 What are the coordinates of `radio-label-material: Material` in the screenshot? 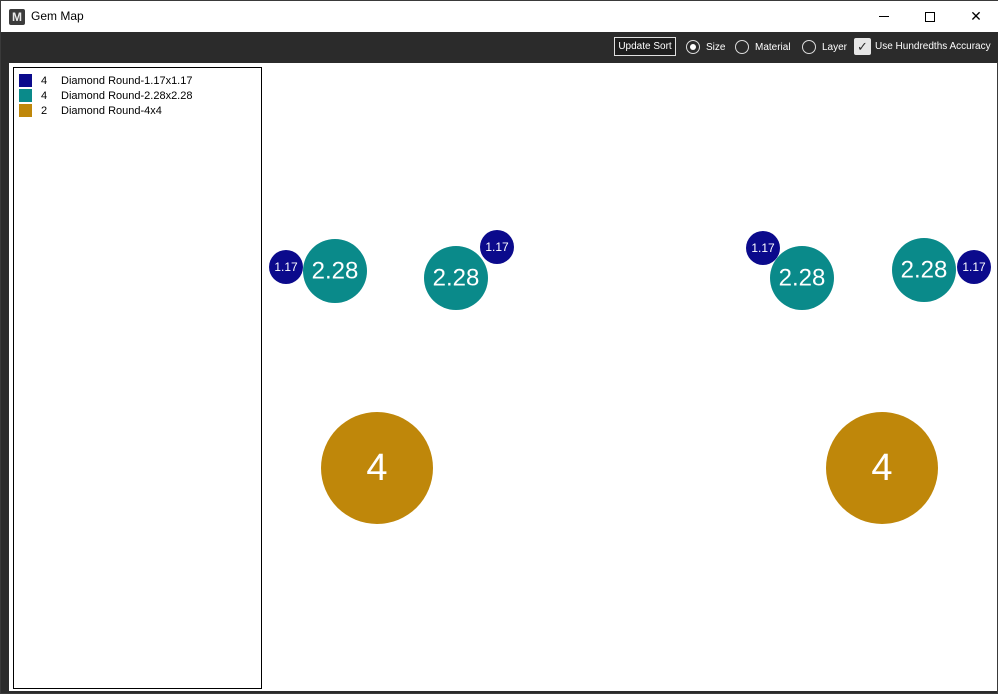 It's located at (773, 47).